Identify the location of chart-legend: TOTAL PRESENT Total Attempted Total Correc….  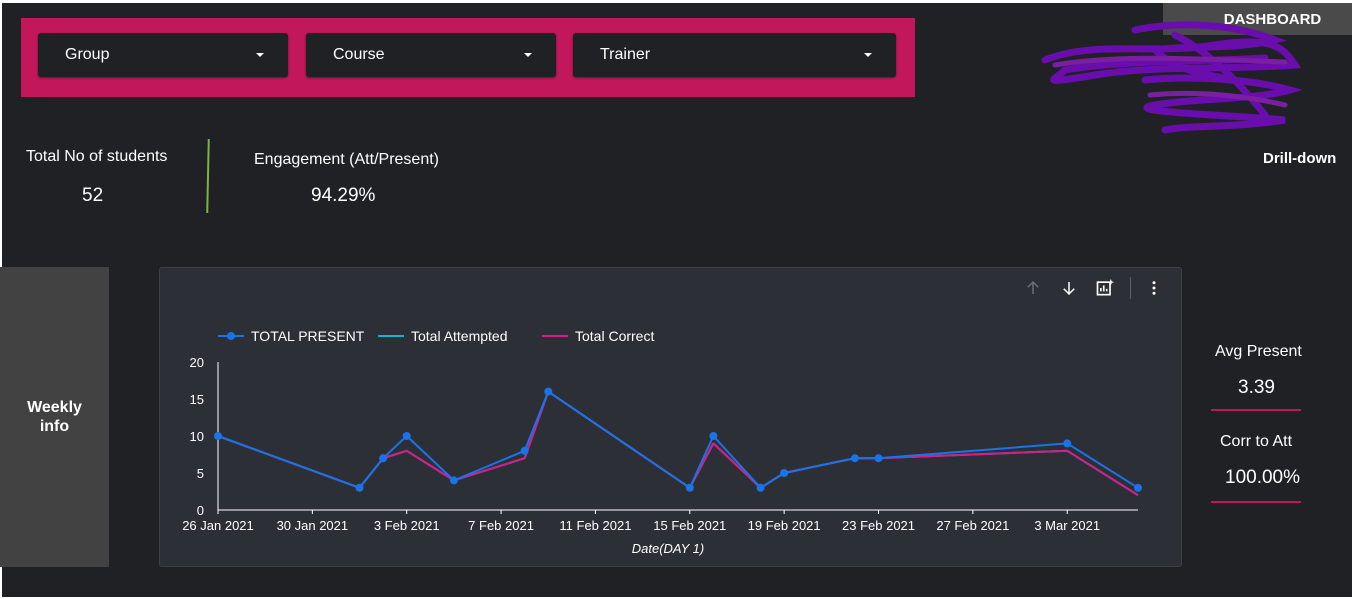
(436, 336).